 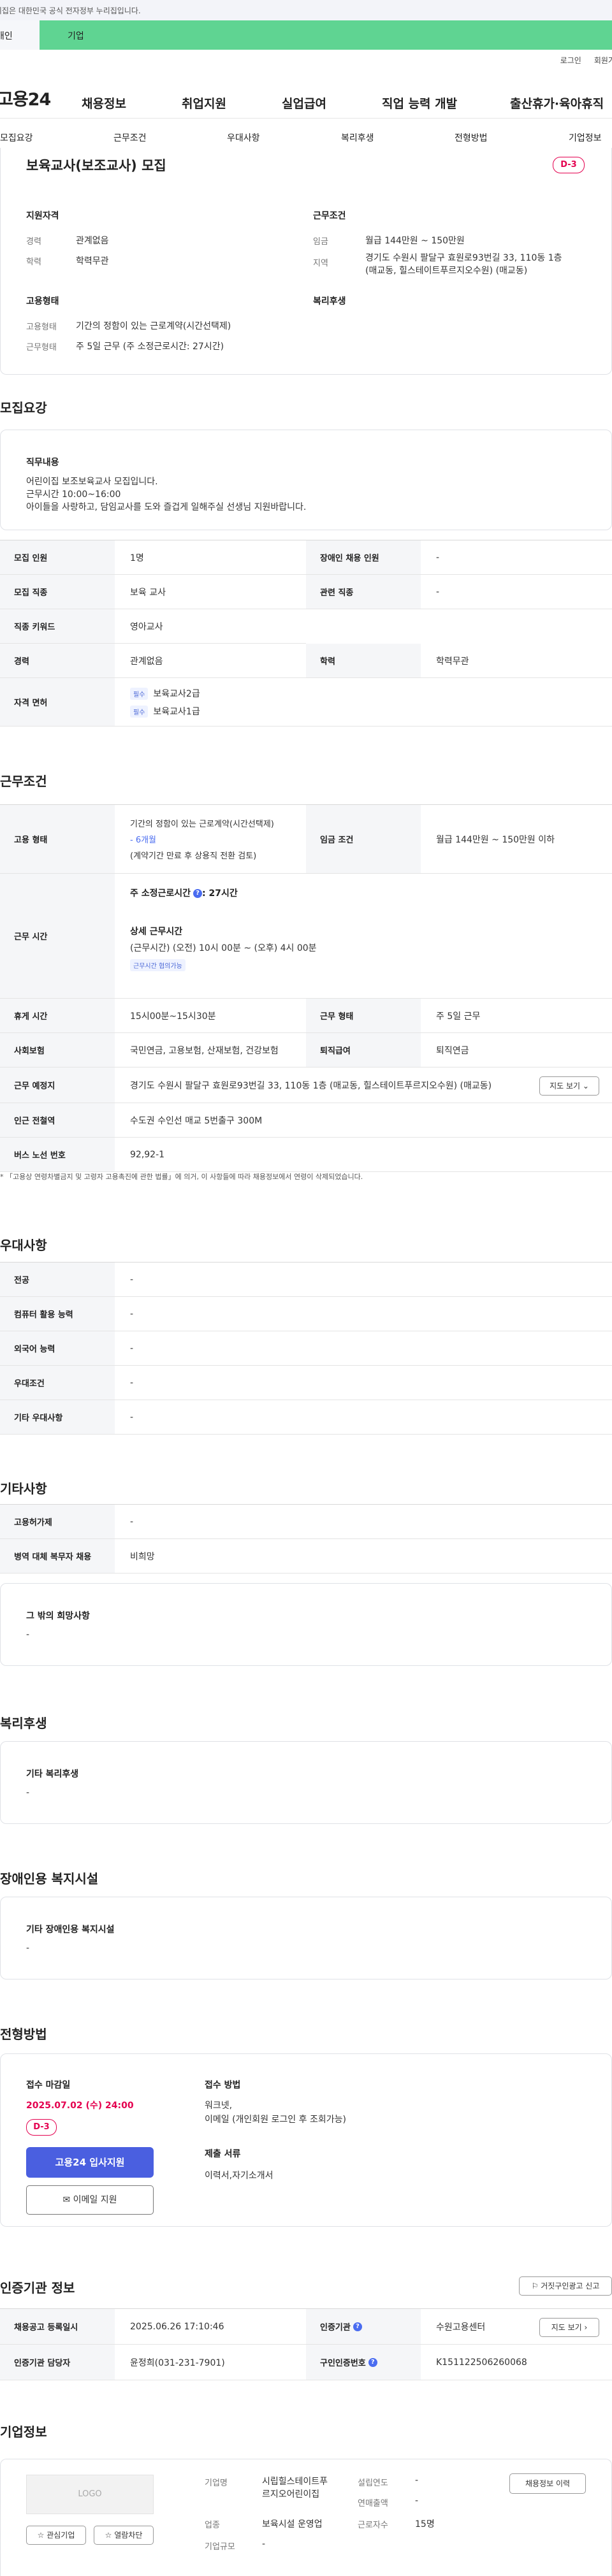 I want to click on section-agency-title: 인증기관 정보, so click(x=37, y=2288).